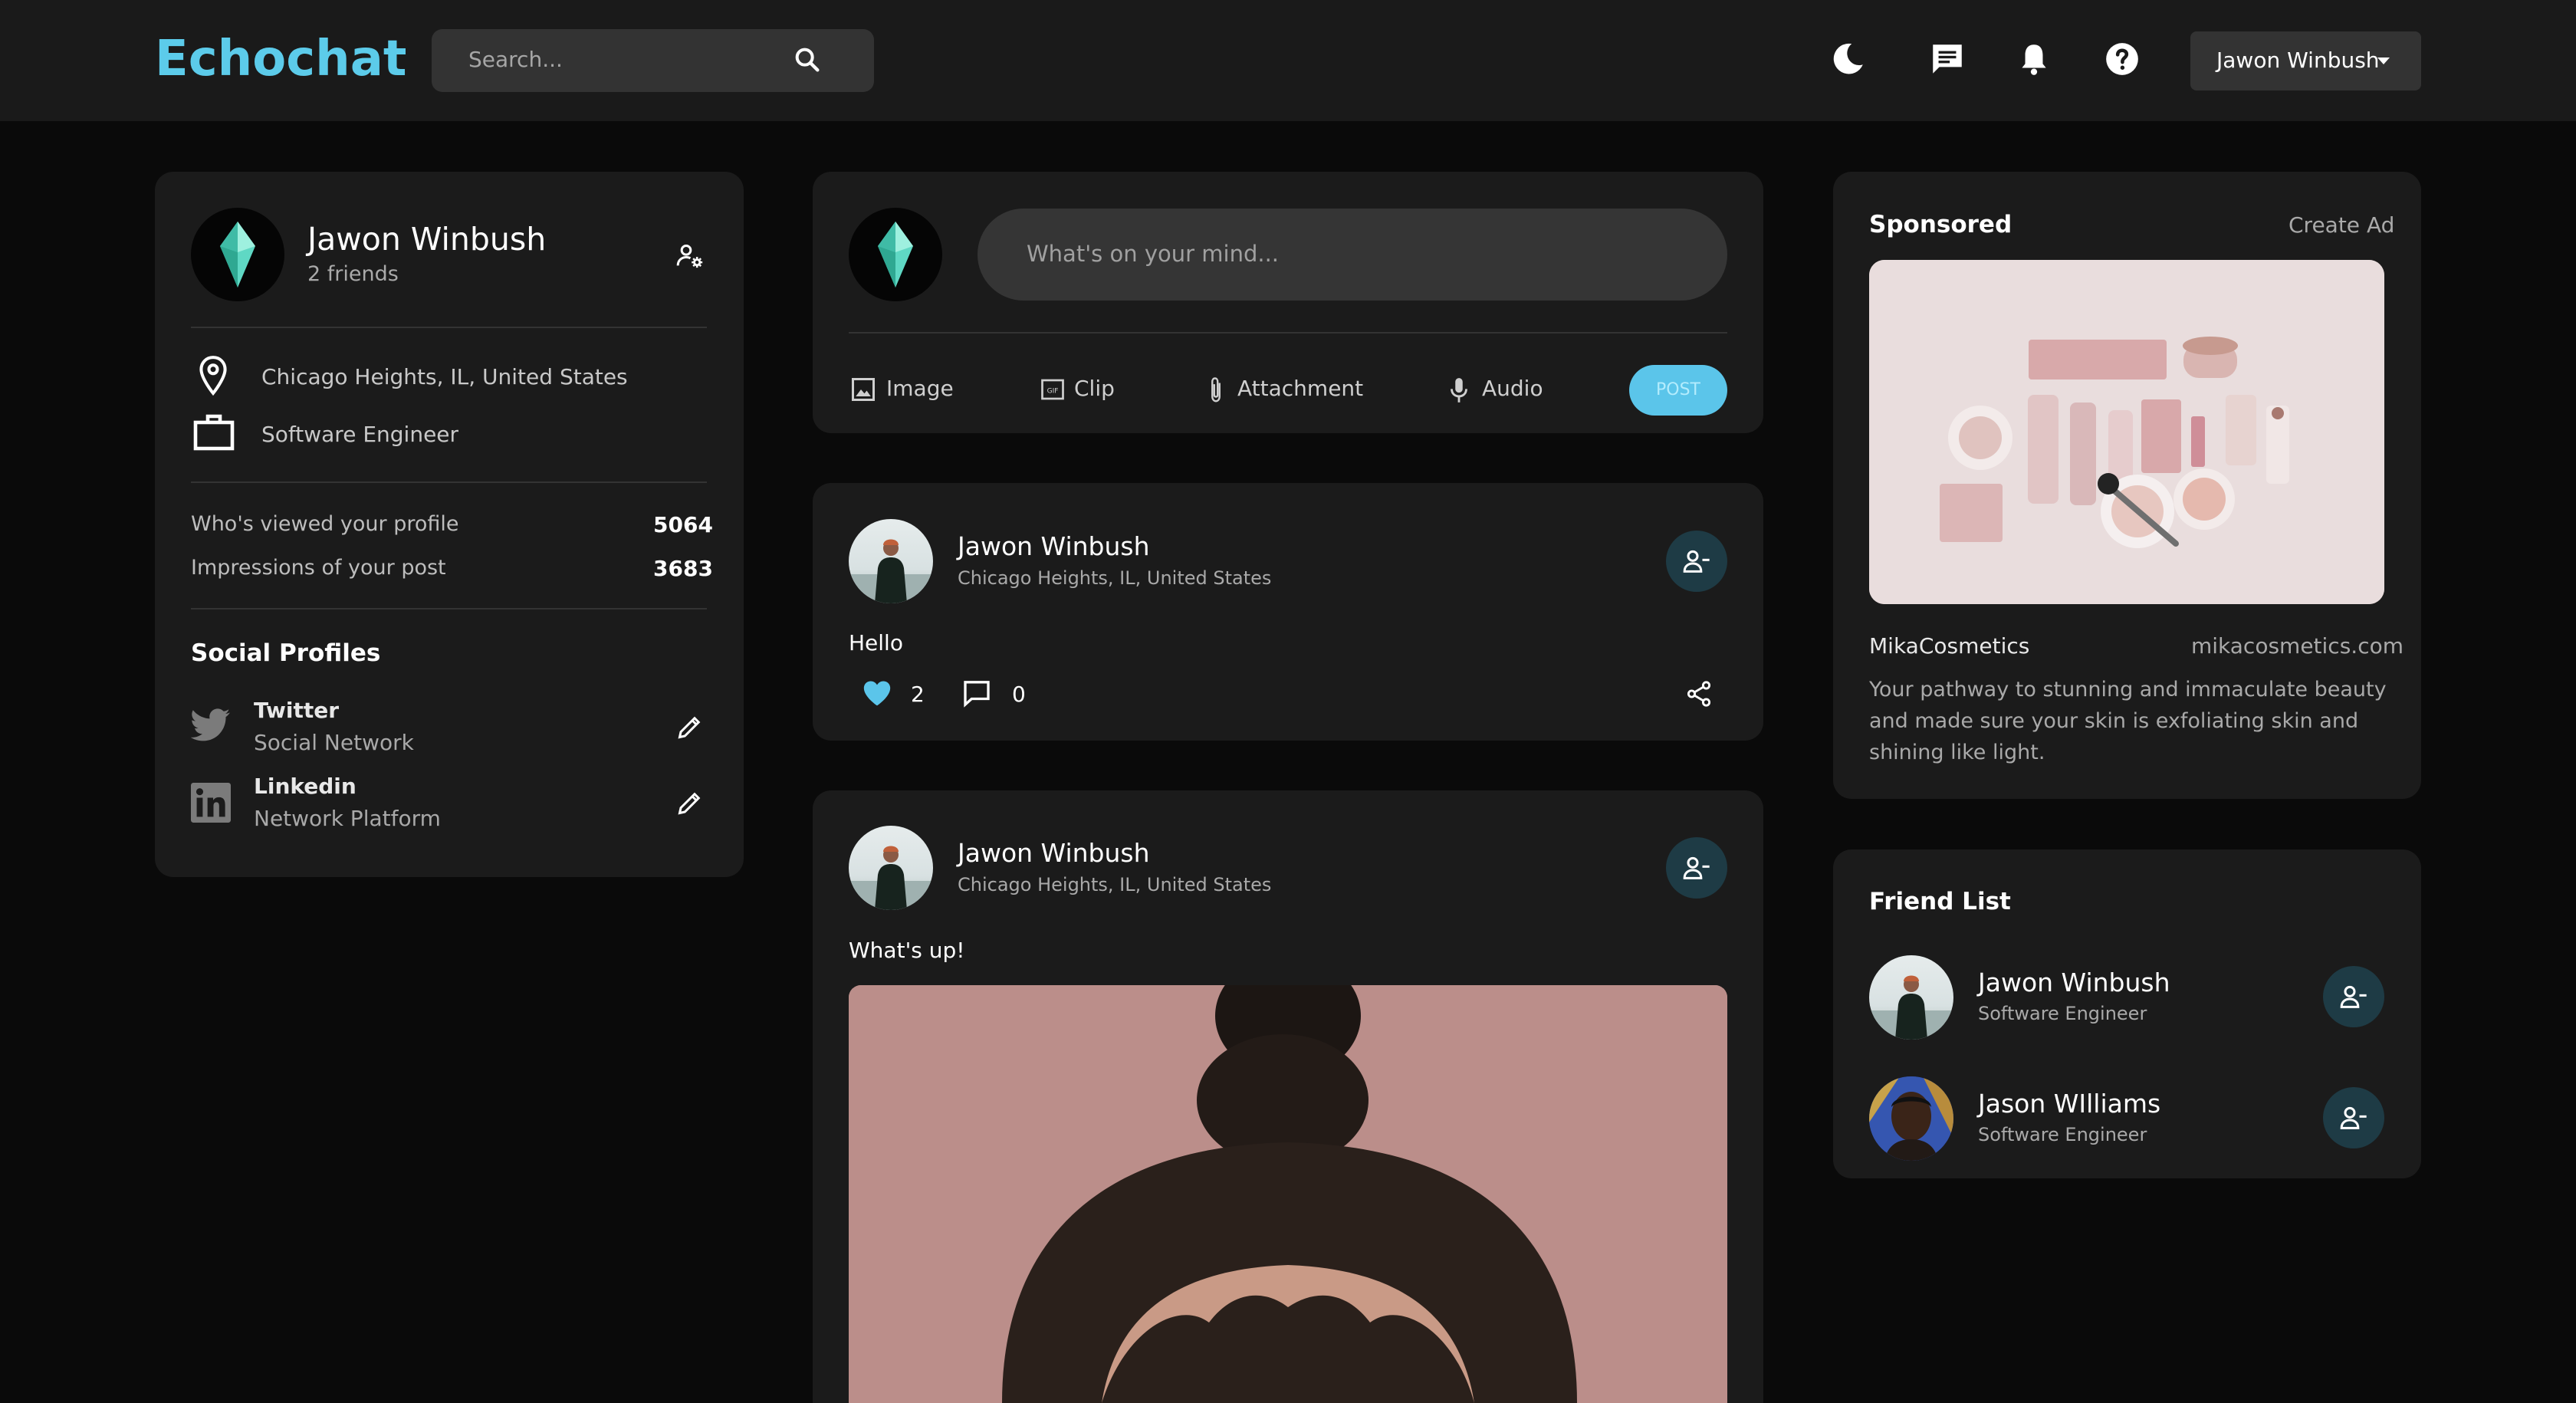  I want to click on chevron-down-icon, so click(2384, 61).